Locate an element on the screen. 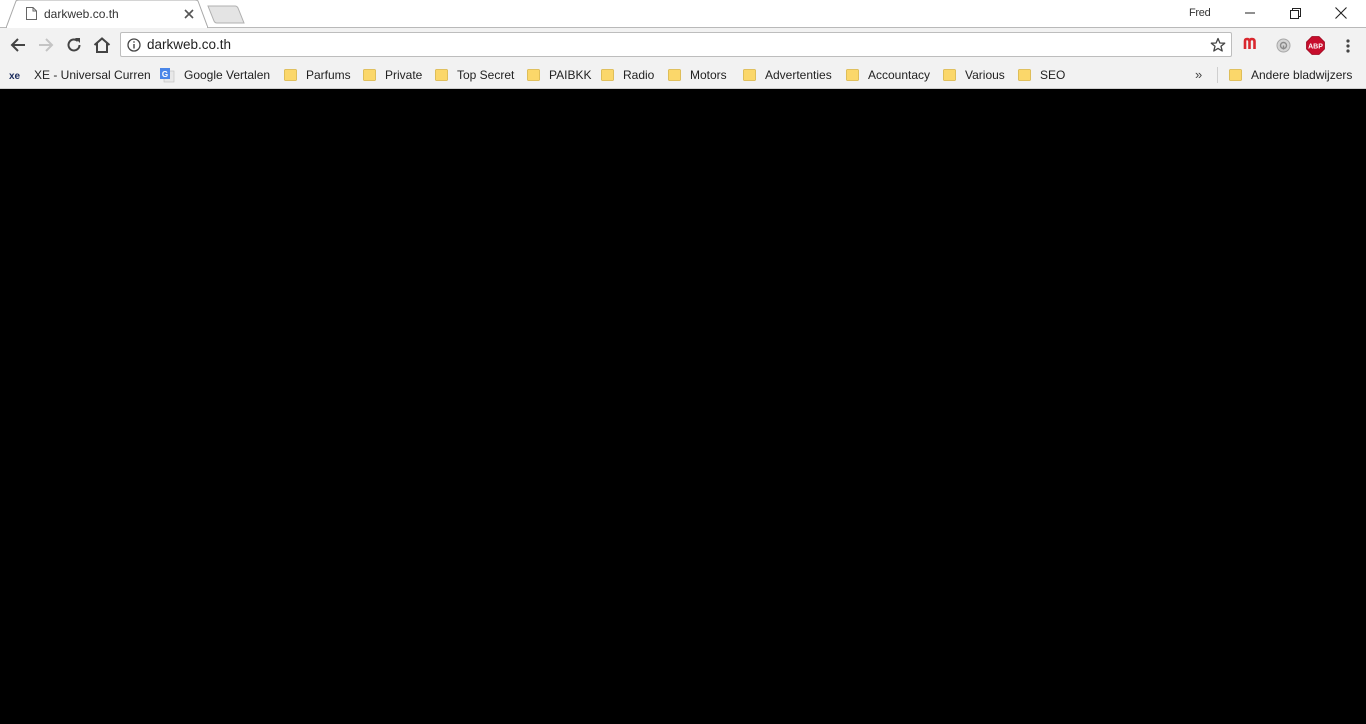  bookmarks-overflow-button: » is located at coordinates (1198, 74).